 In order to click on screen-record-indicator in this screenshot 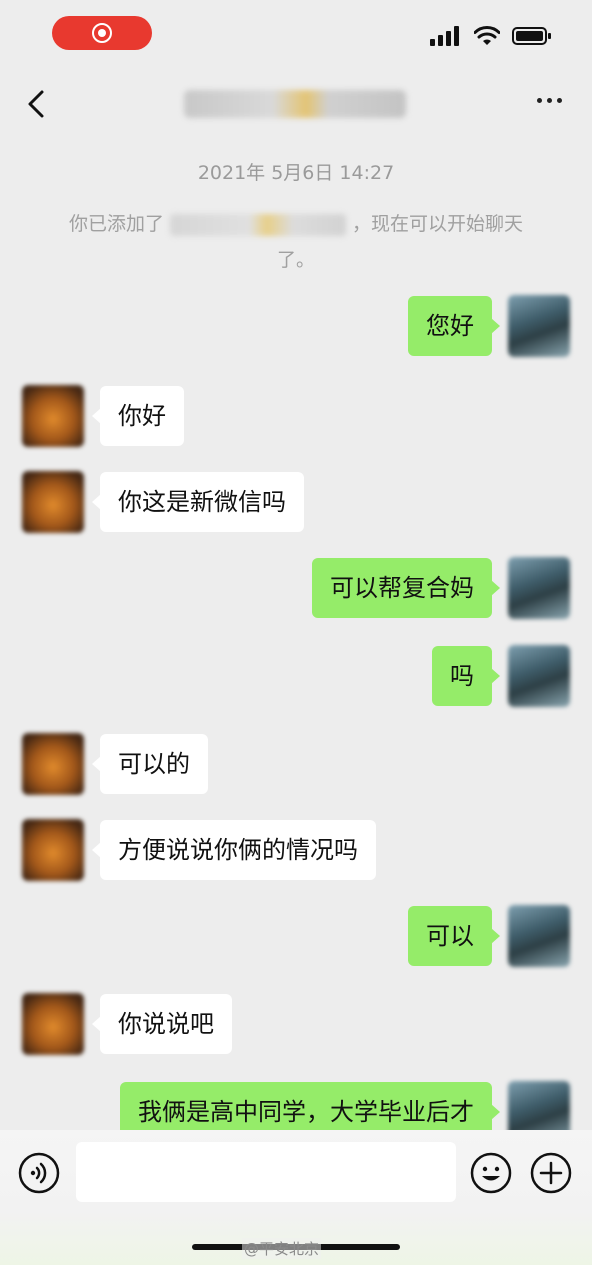, I will do `click(102, 33)`.